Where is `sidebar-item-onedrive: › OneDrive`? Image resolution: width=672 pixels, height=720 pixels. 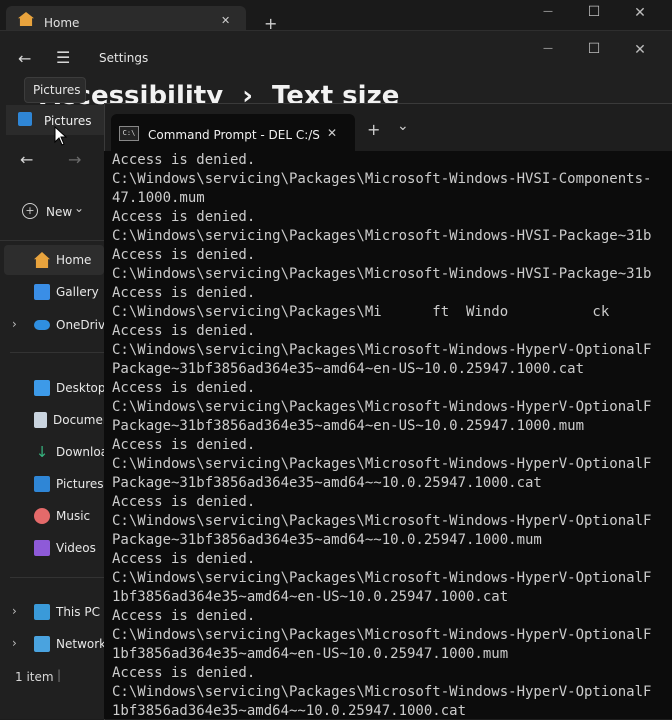
sidebar-item-onedrive: › OneDrive is located at coordinates (56, 325).